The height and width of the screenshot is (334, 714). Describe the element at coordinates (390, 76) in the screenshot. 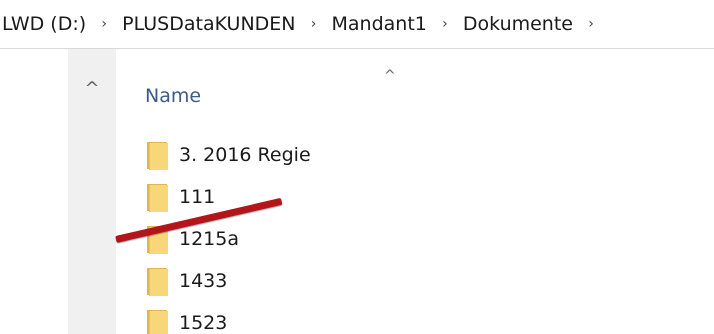

I see `sort-ascending-icon: ^` at that location.